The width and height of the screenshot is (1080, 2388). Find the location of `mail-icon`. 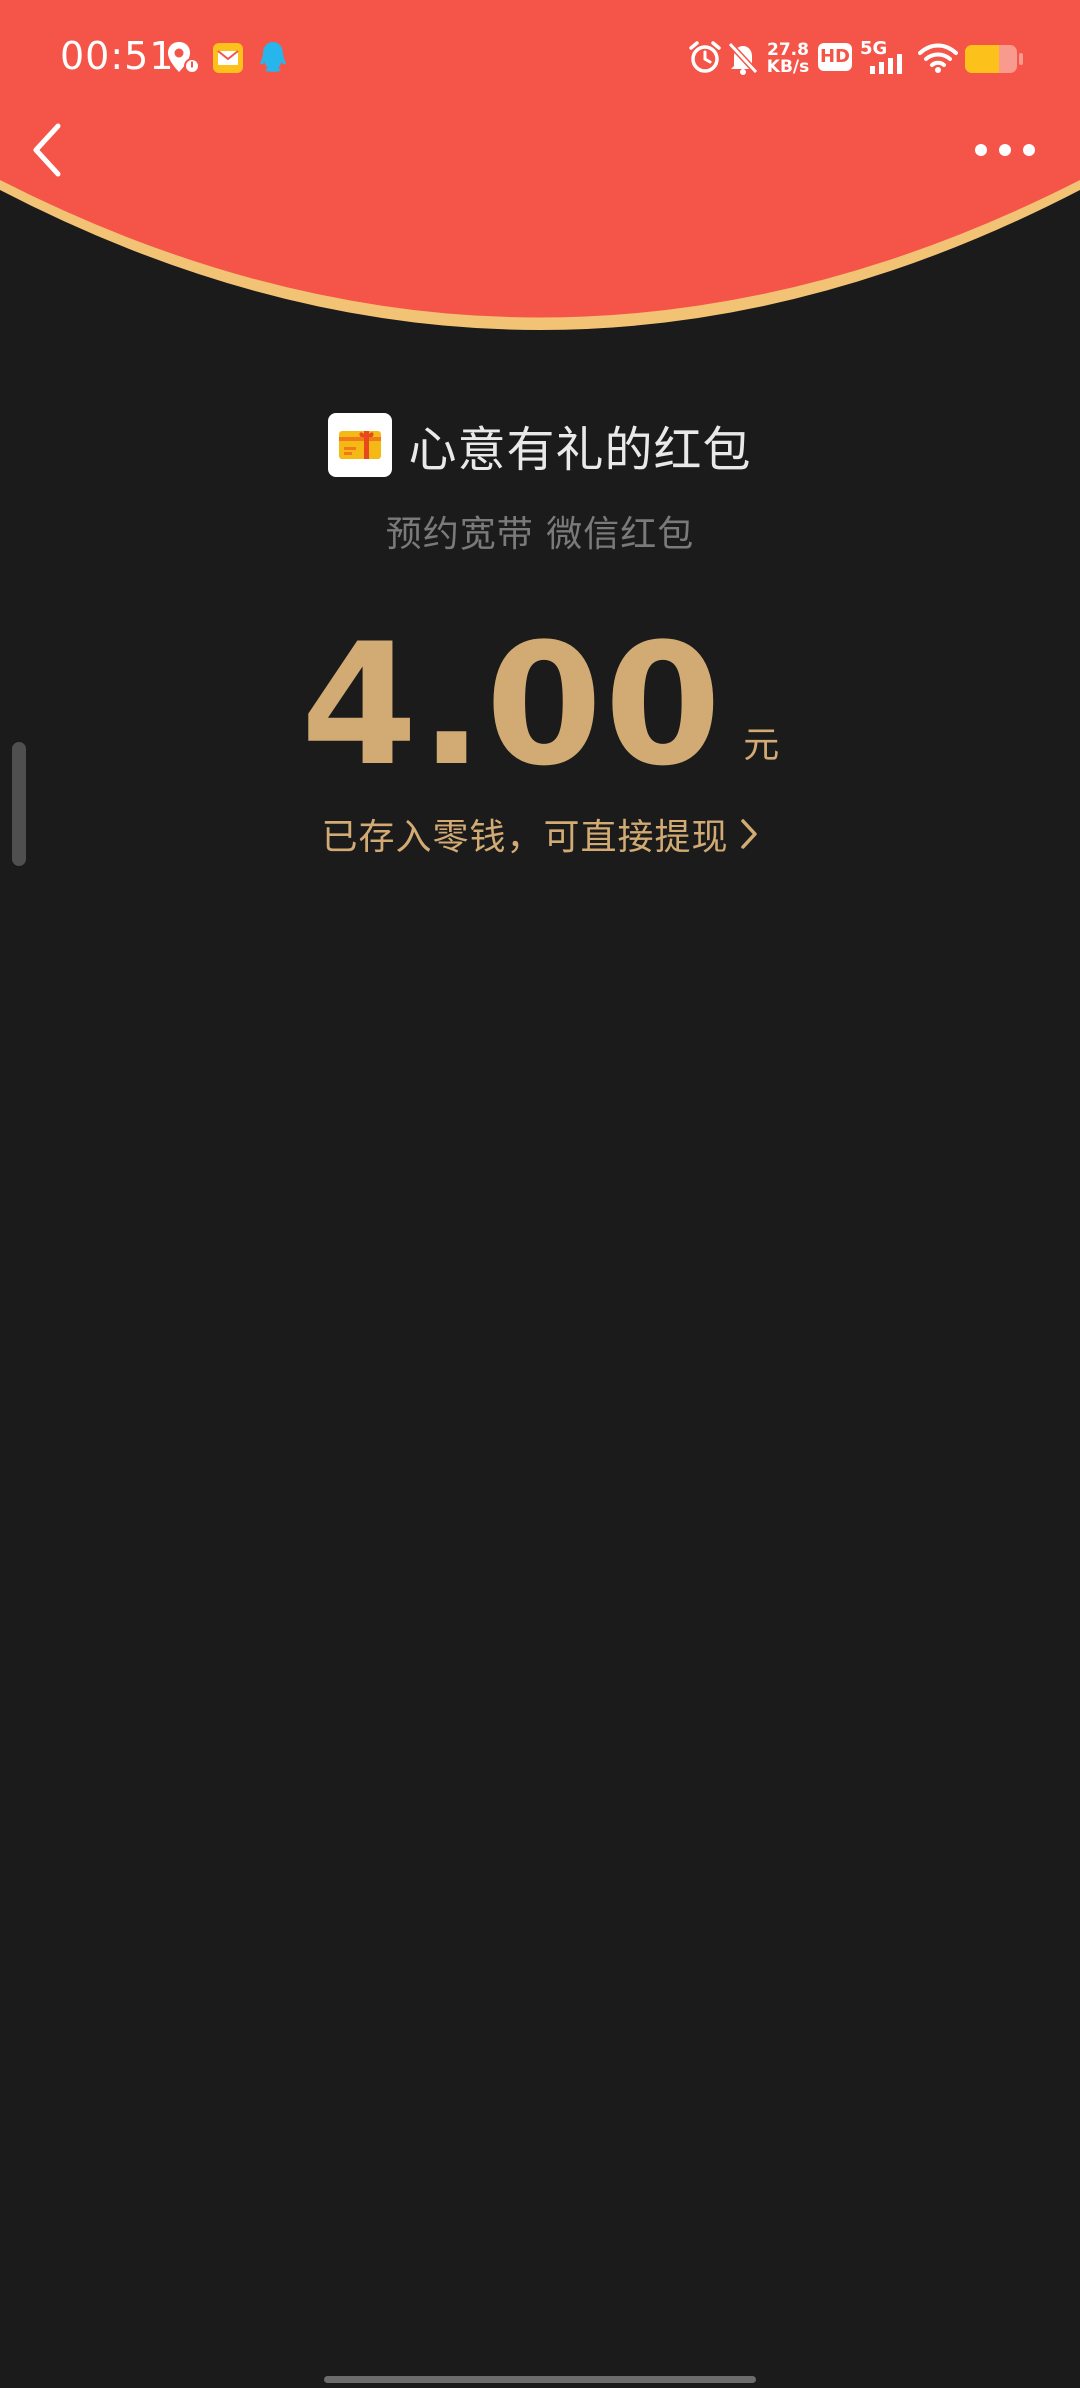

mail-icon is located at coordinates (228, 58).